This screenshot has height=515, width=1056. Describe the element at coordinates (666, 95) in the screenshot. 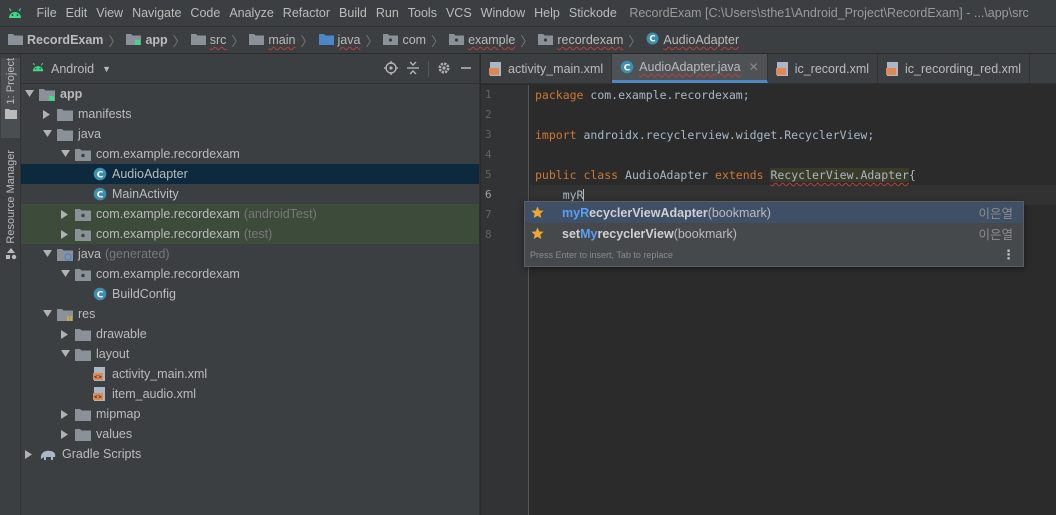

I see `code-text: com.example.recordexam;` at that location.